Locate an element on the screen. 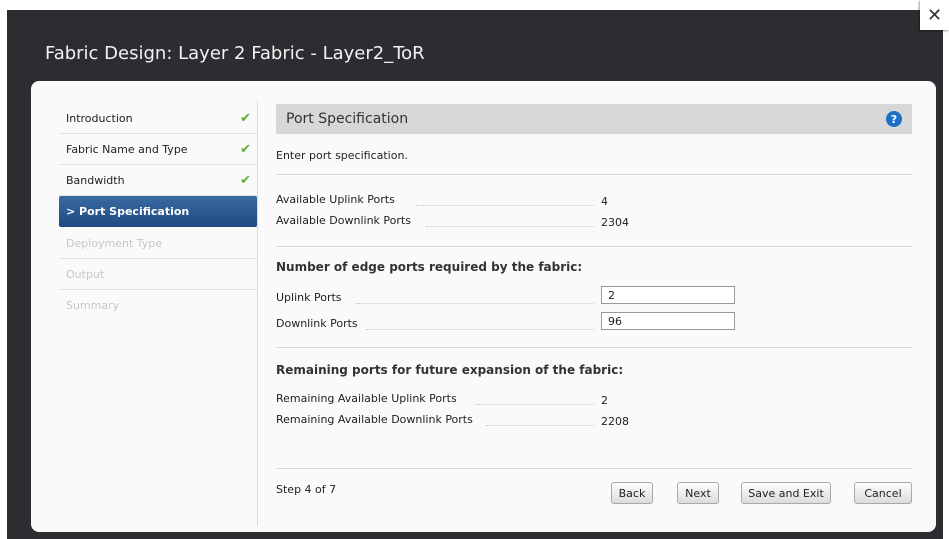 The height and width of the screenshot is (539, 949). remaining-downlink-value: 2208 is located at coordinates (615, 421).